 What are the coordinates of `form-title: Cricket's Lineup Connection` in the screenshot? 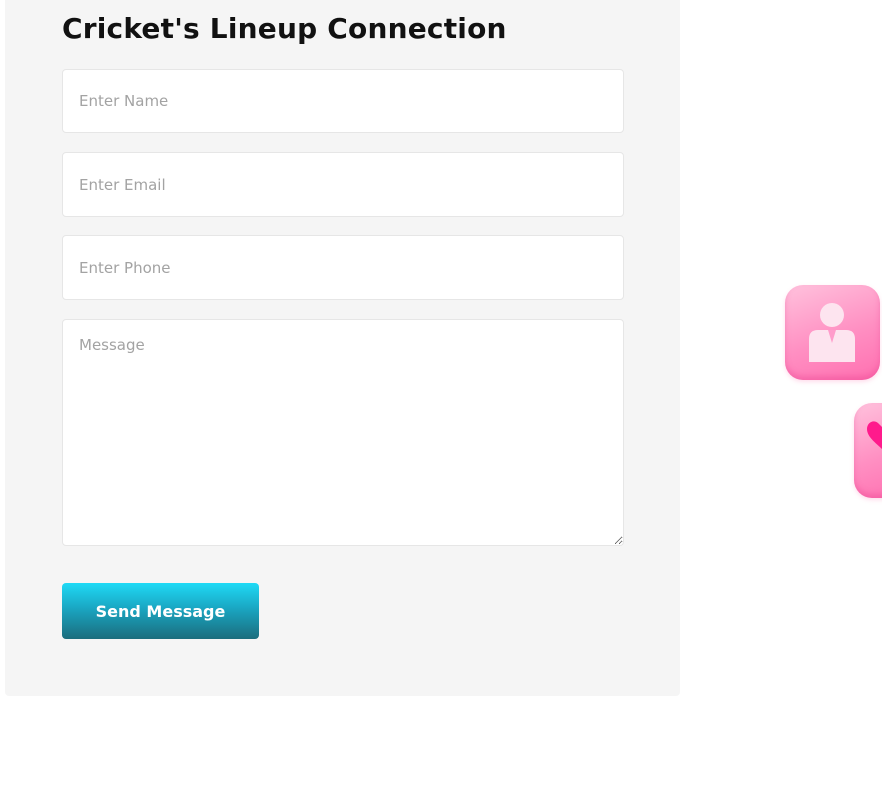 It's located at (284, 28).